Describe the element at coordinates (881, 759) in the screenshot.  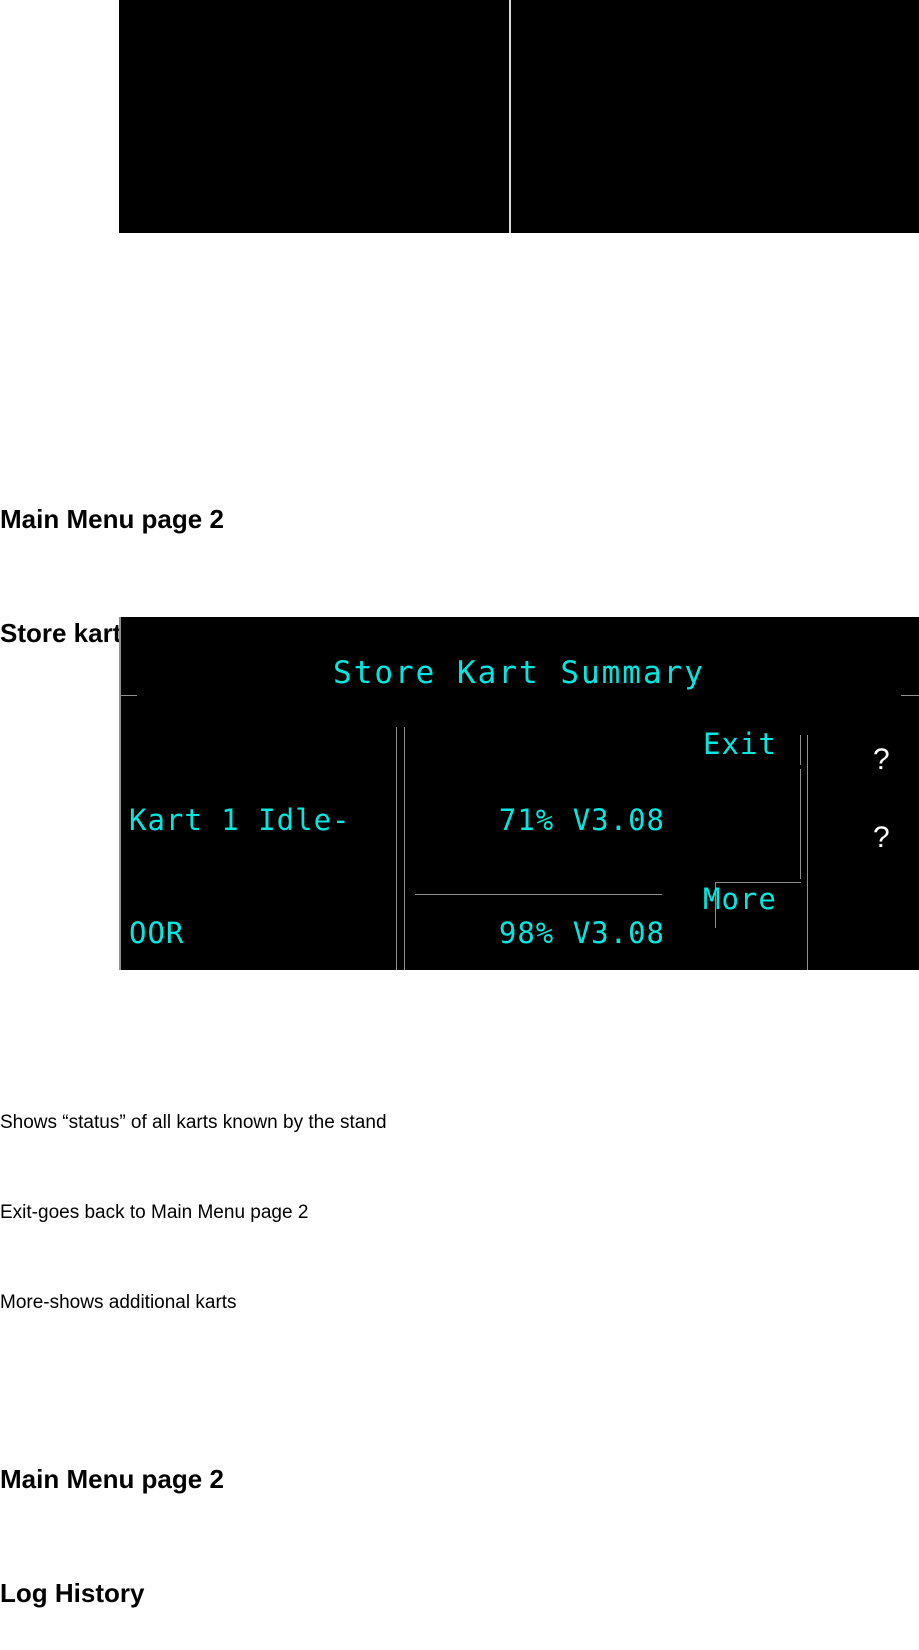
I see `question-mark-annotation-1: ?` at that location.